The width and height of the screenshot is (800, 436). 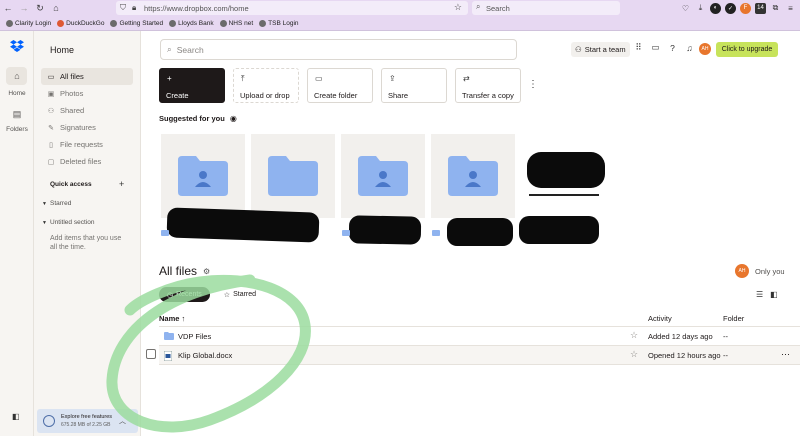 What do you see at coordinates (198, 118) in the screenshot?
I see `suggested-heading: Suggested for you ◉` at bounding box center [198, 118].